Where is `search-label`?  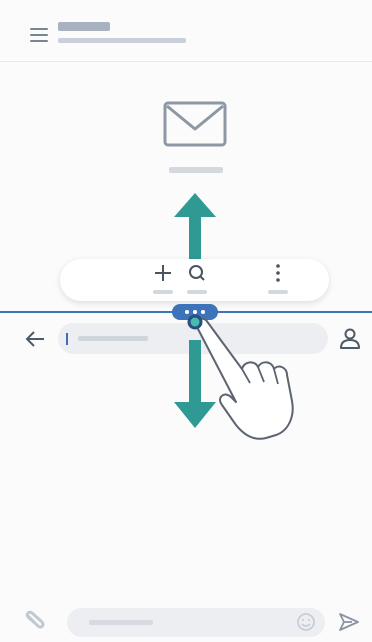
search-label is located at coordinates (197, 292).